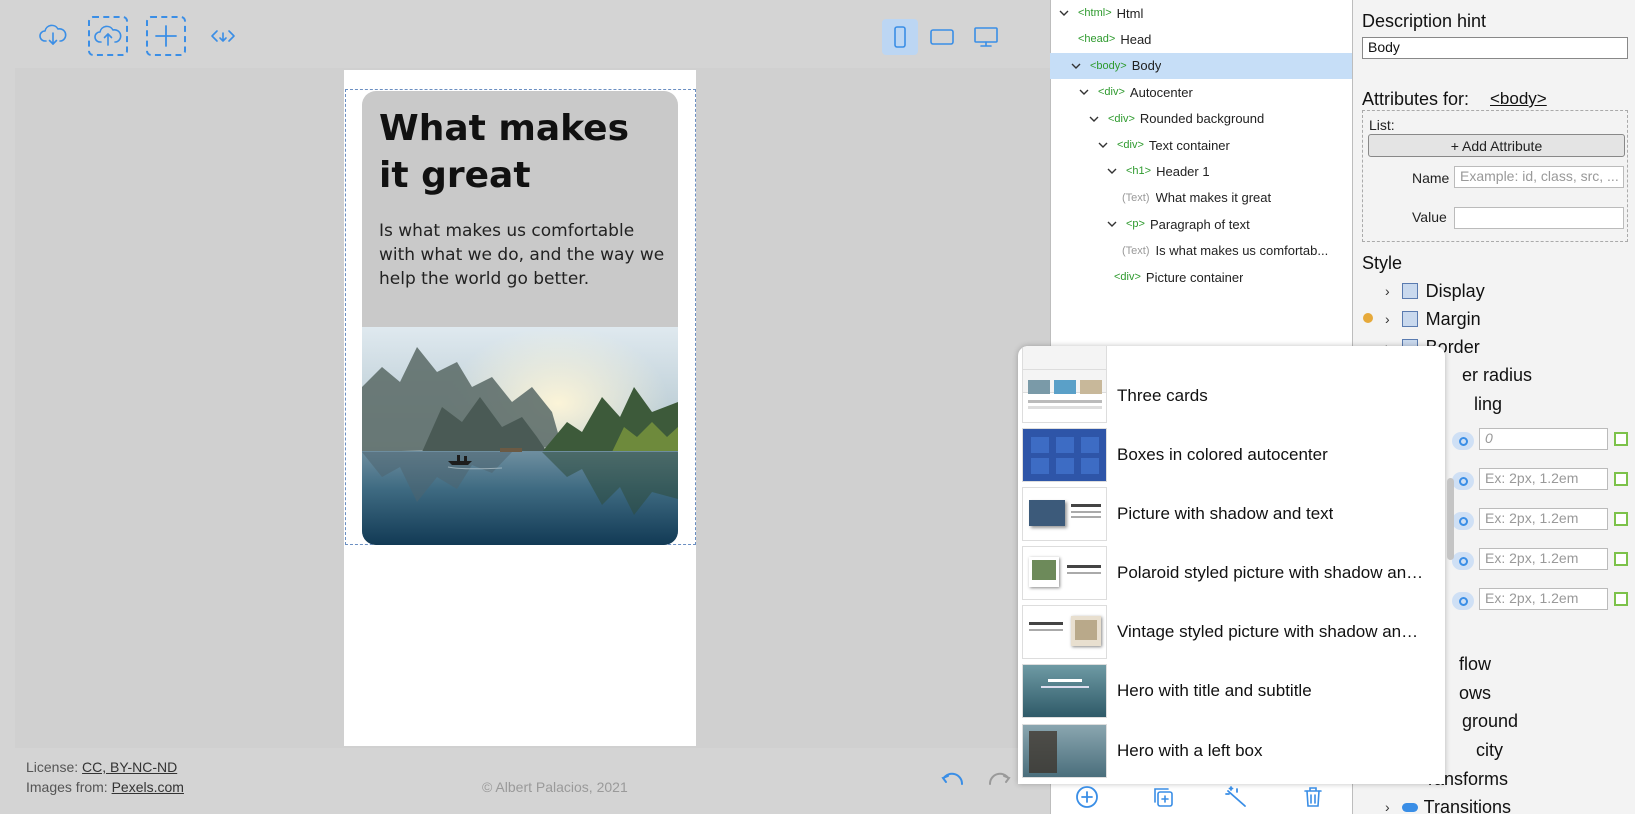  Describe the element at coordinates (1163, 797) in the screenshot. I see `duplicate-button` at that location.